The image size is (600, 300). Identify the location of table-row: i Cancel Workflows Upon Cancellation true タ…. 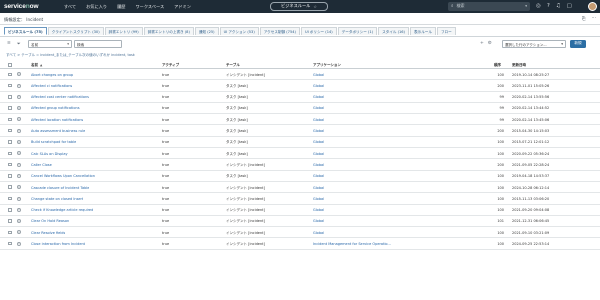
(300, 176).